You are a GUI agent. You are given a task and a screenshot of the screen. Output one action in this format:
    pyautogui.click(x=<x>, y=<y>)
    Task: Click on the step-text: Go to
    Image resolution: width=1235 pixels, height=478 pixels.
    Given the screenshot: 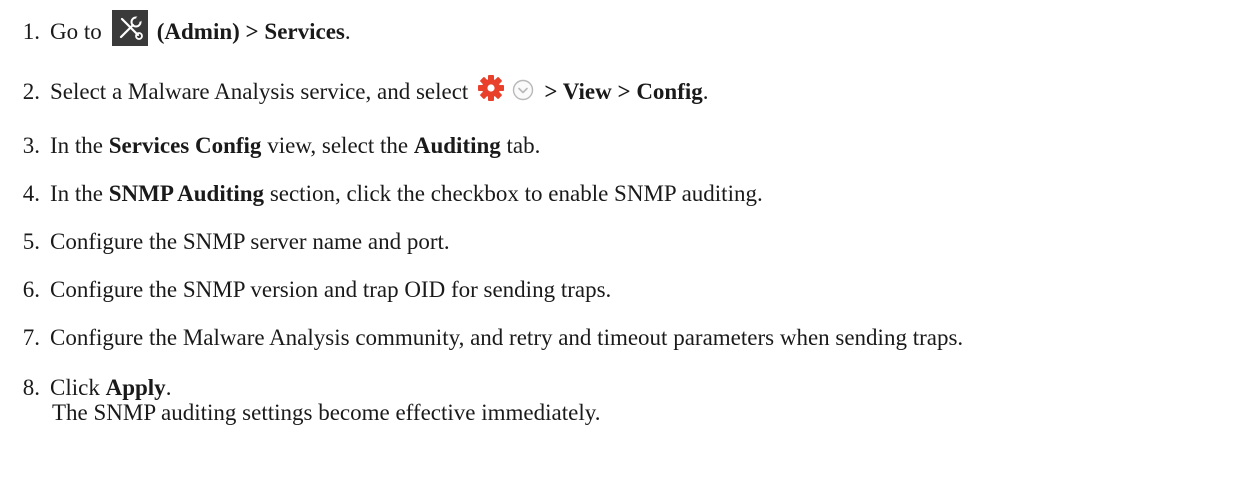 What is the action you would take?
    pyautogui.click(x=76, y=31)
    